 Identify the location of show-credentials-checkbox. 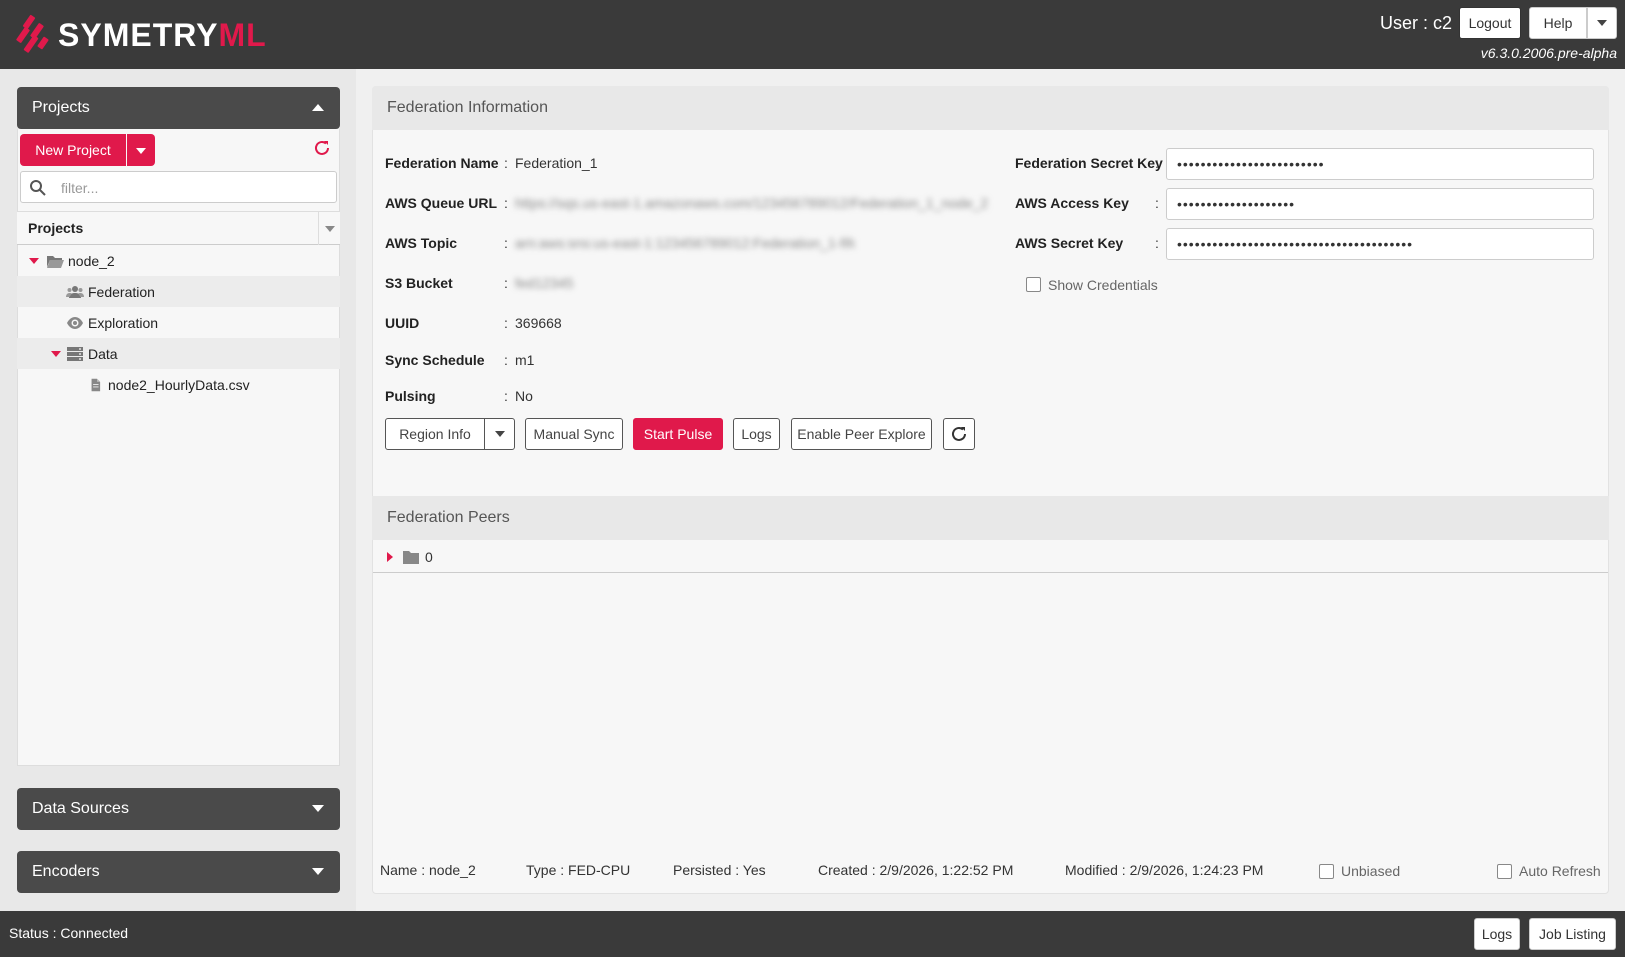
(1033, 284).